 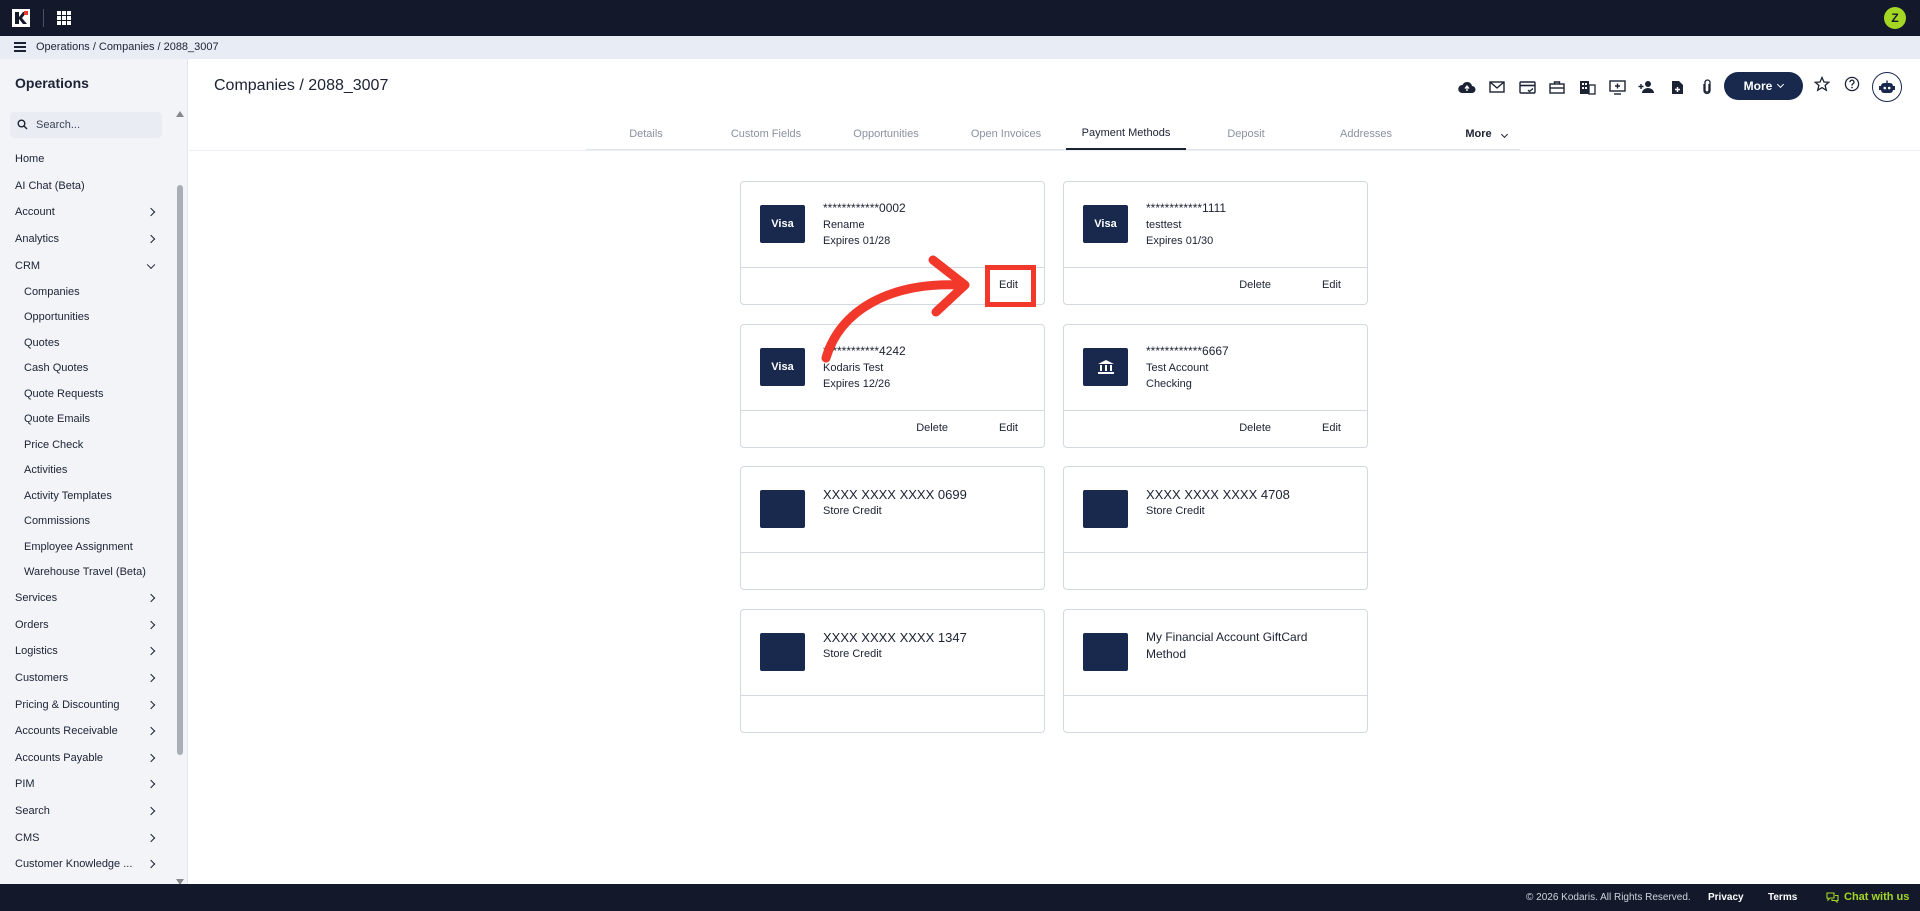 I want to click on star-icon, so click(x=1822, y=84).